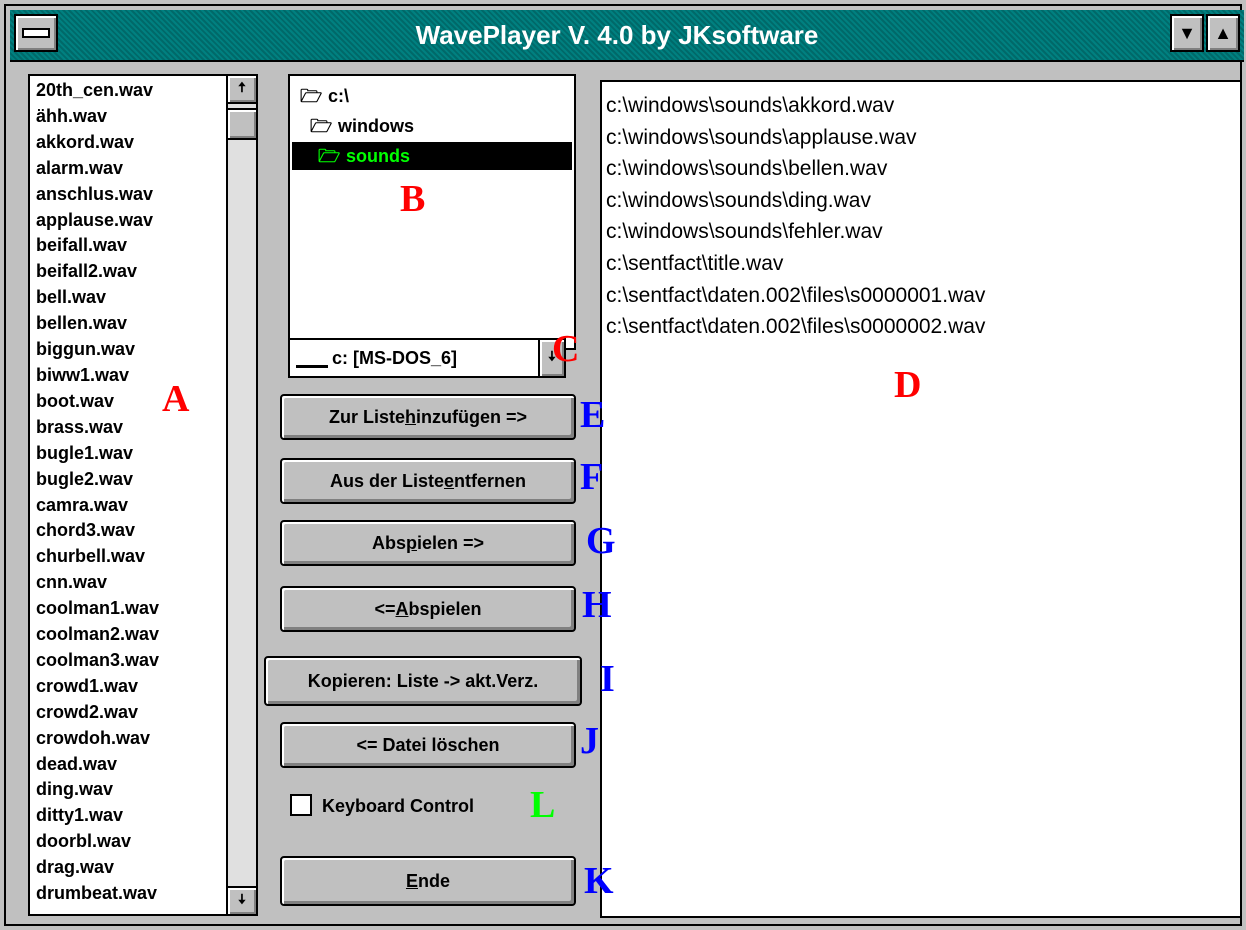 The height and width of the screenshot is (930, 1246). What do you see at coordinates (242, 124) in the screenshot?
I see `scroll-thumb` at bounding box center [242, 124].